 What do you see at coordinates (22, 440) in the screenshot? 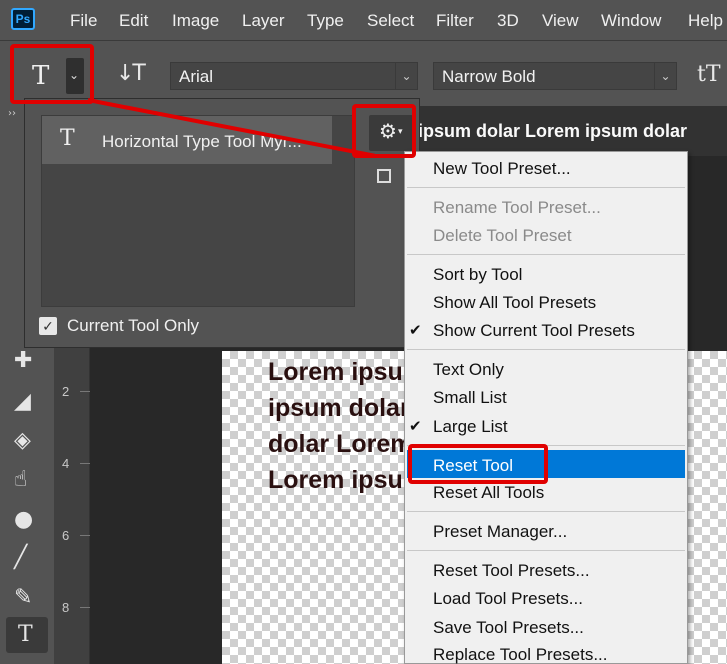
I see `paint-bucket-icon: ◈` at bounding box center [22, 440].